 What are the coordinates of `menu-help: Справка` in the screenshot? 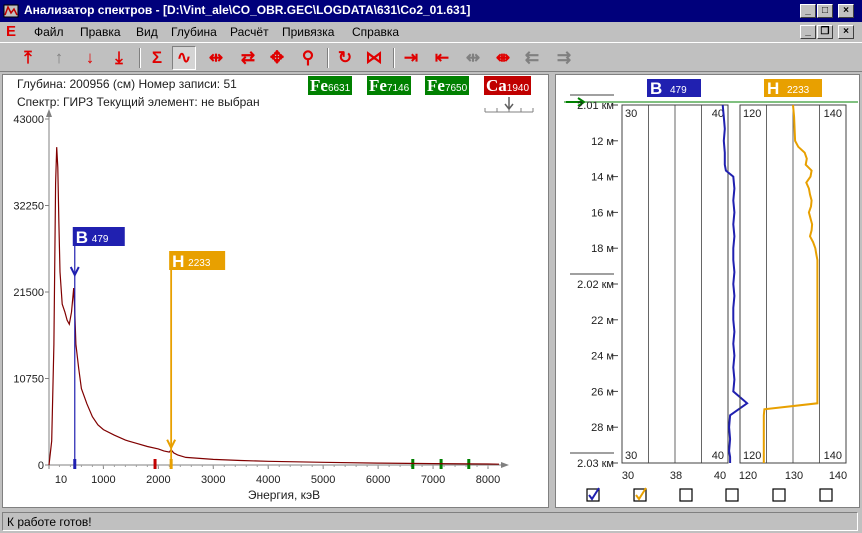 It's located at (375, 32).